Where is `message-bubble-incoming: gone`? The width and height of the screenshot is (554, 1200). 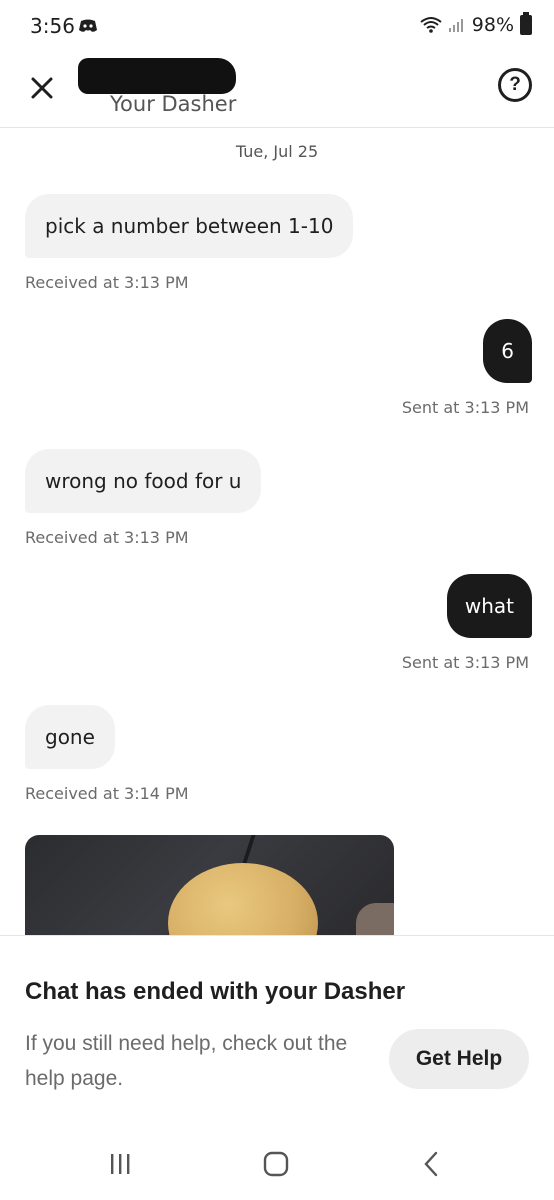
message-bubble-incoming: gone is located at coordinates (70, 737).